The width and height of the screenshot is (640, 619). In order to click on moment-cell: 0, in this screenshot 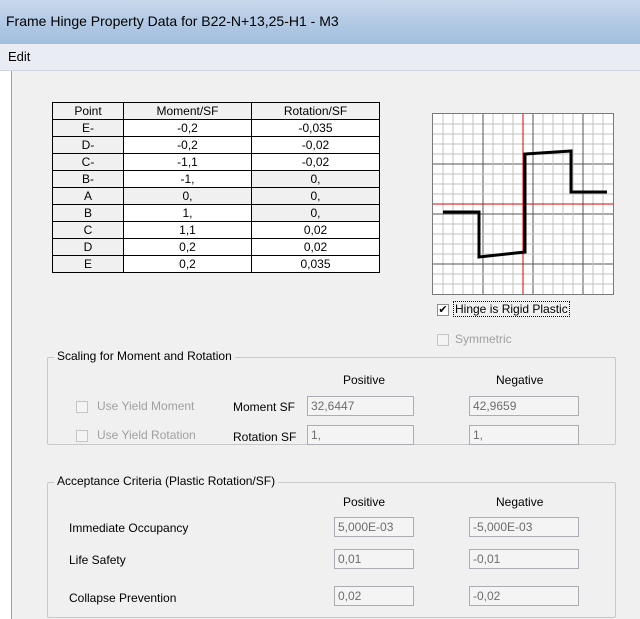, I will do `click(187, 196)`.